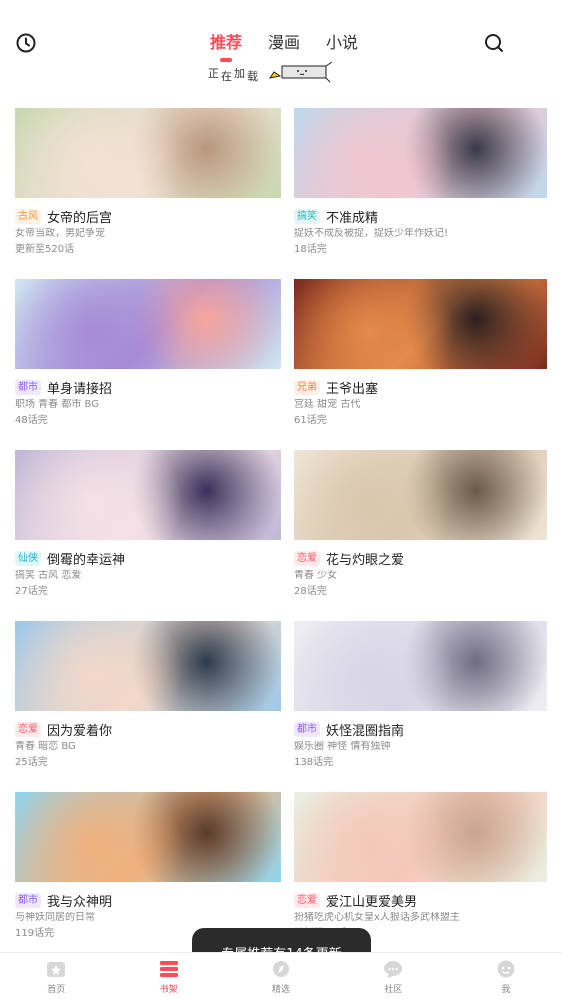 This screenshot has height=999, width=562. What do you see at coordinates (307, 387) in the screenshot?
I see `genre-badge: 兄弟` at bounding box center [307, 387].